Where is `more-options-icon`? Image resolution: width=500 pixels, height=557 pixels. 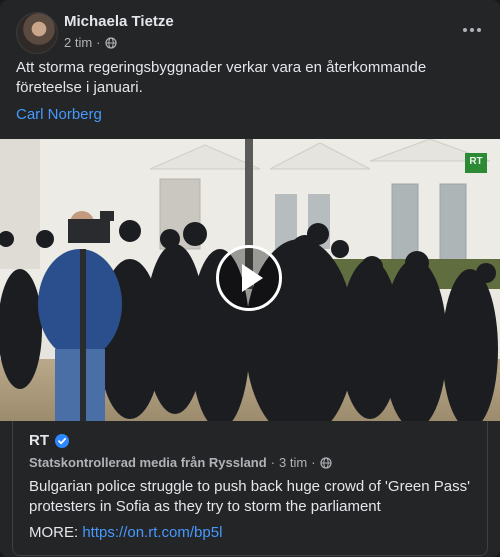 more-options-icon is located at coordinates (472, 30).